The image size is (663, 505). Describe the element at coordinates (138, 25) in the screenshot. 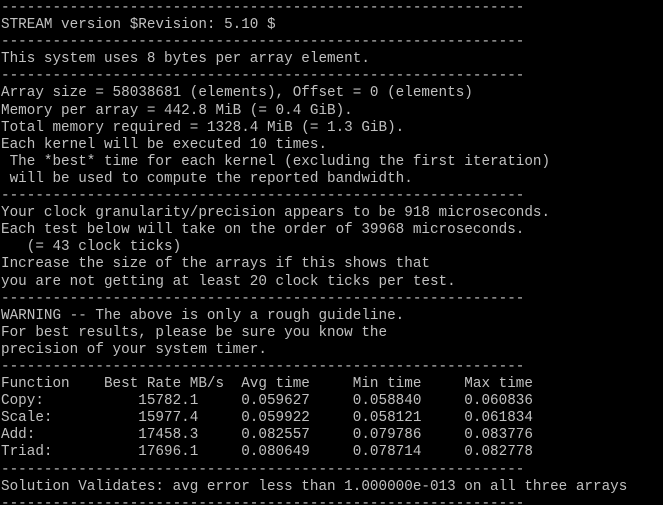

I see `version-line: STREAM version $Revision: 5.10 $` at that location.